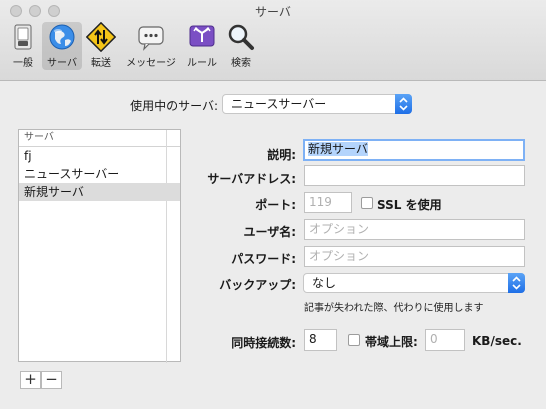 The width and height of the screenshot is (546, 409). Describe the element at coordinates (202, 63) in the screenshot. I see `toolbar-rules-label: ルール` at that location.